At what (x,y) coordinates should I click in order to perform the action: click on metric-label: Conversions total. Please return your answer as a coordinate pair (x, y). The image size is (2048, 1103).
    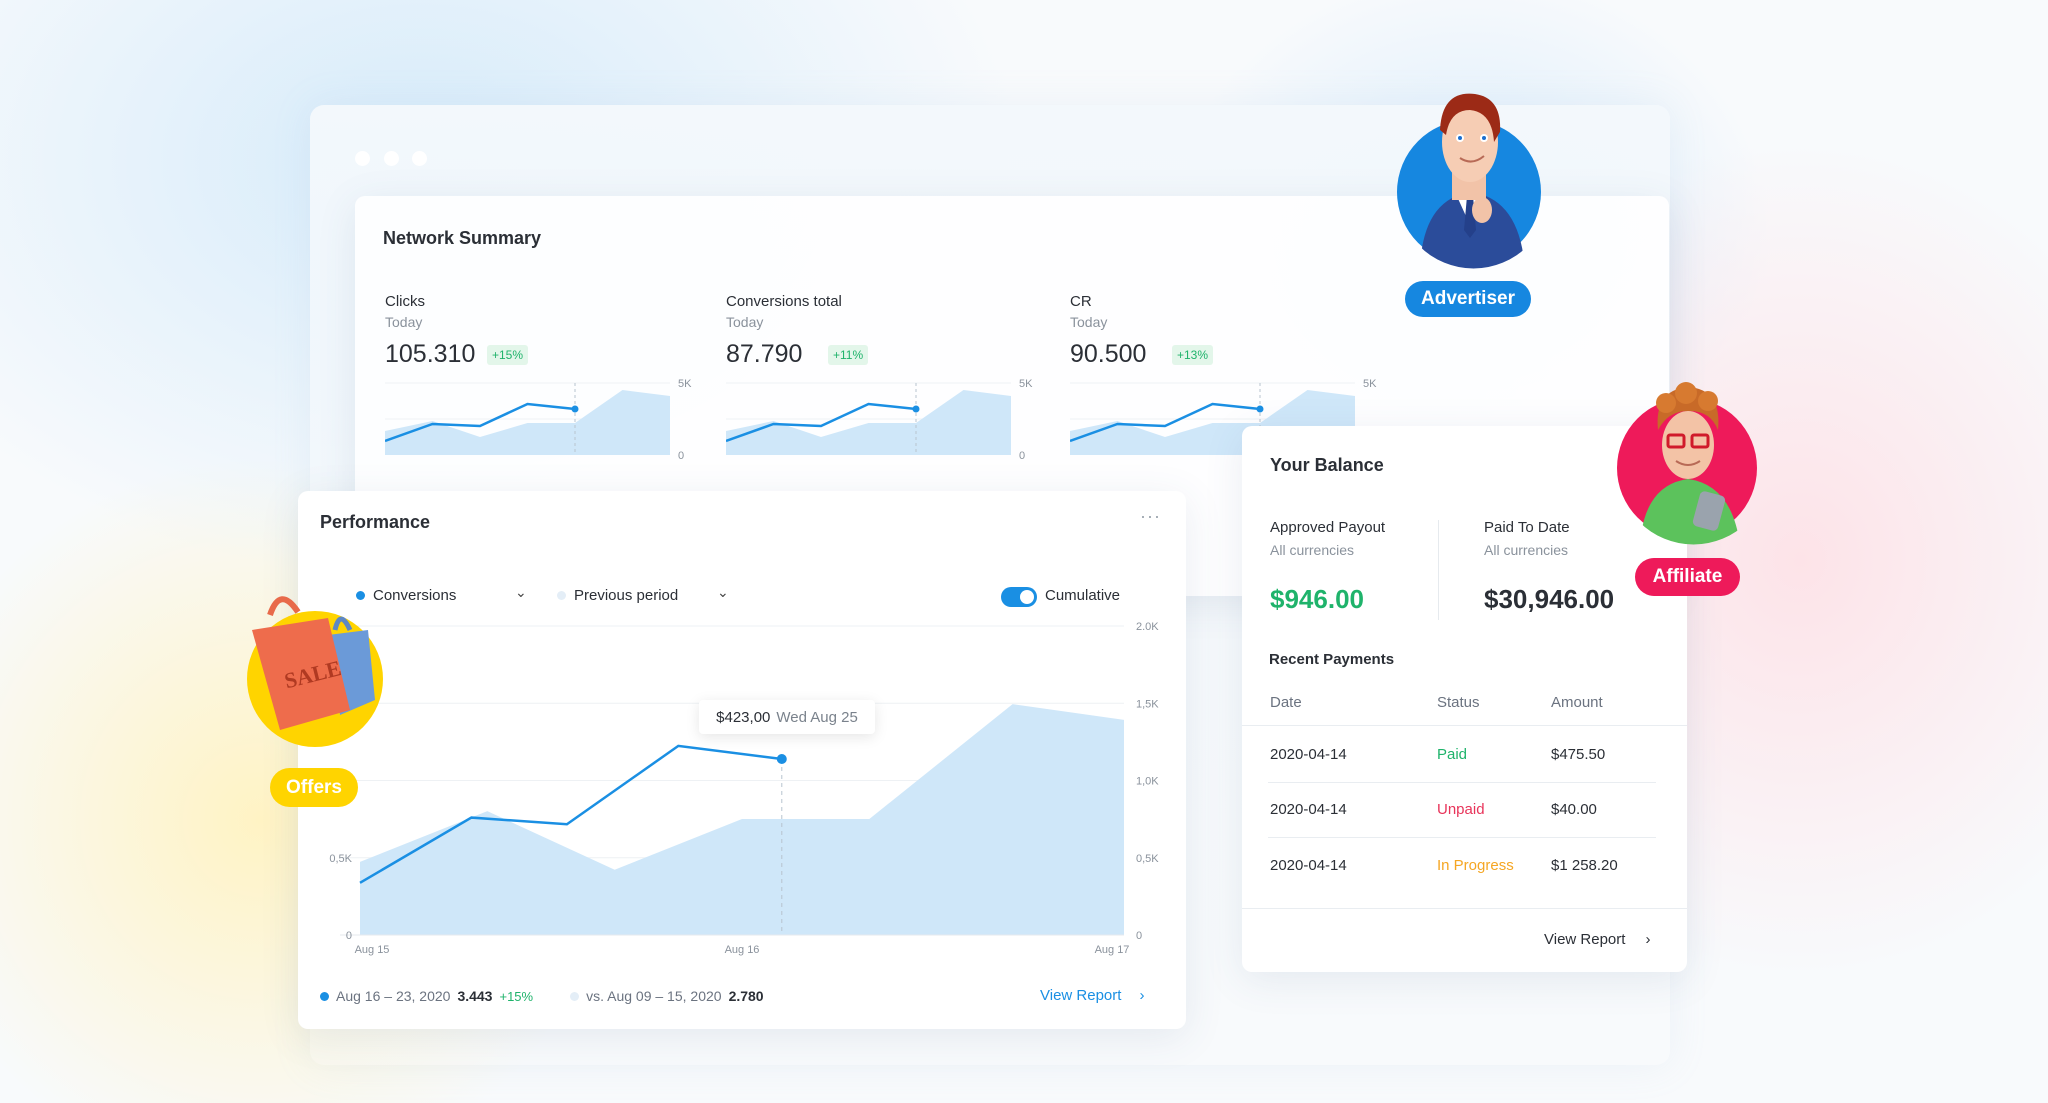
    Looking at the image, I should click on (784, 301).